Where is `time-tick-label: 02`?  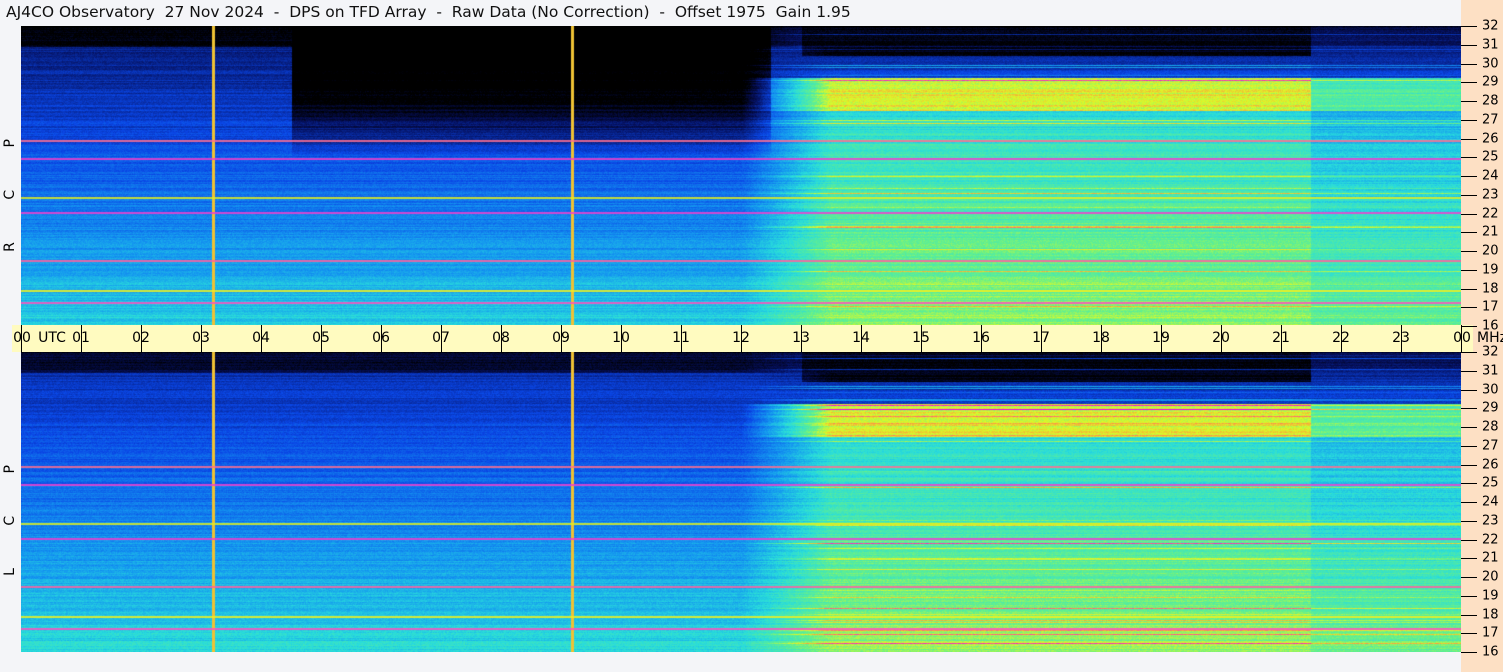 time-tick-label: 02 is located at coordinates (141, 338).